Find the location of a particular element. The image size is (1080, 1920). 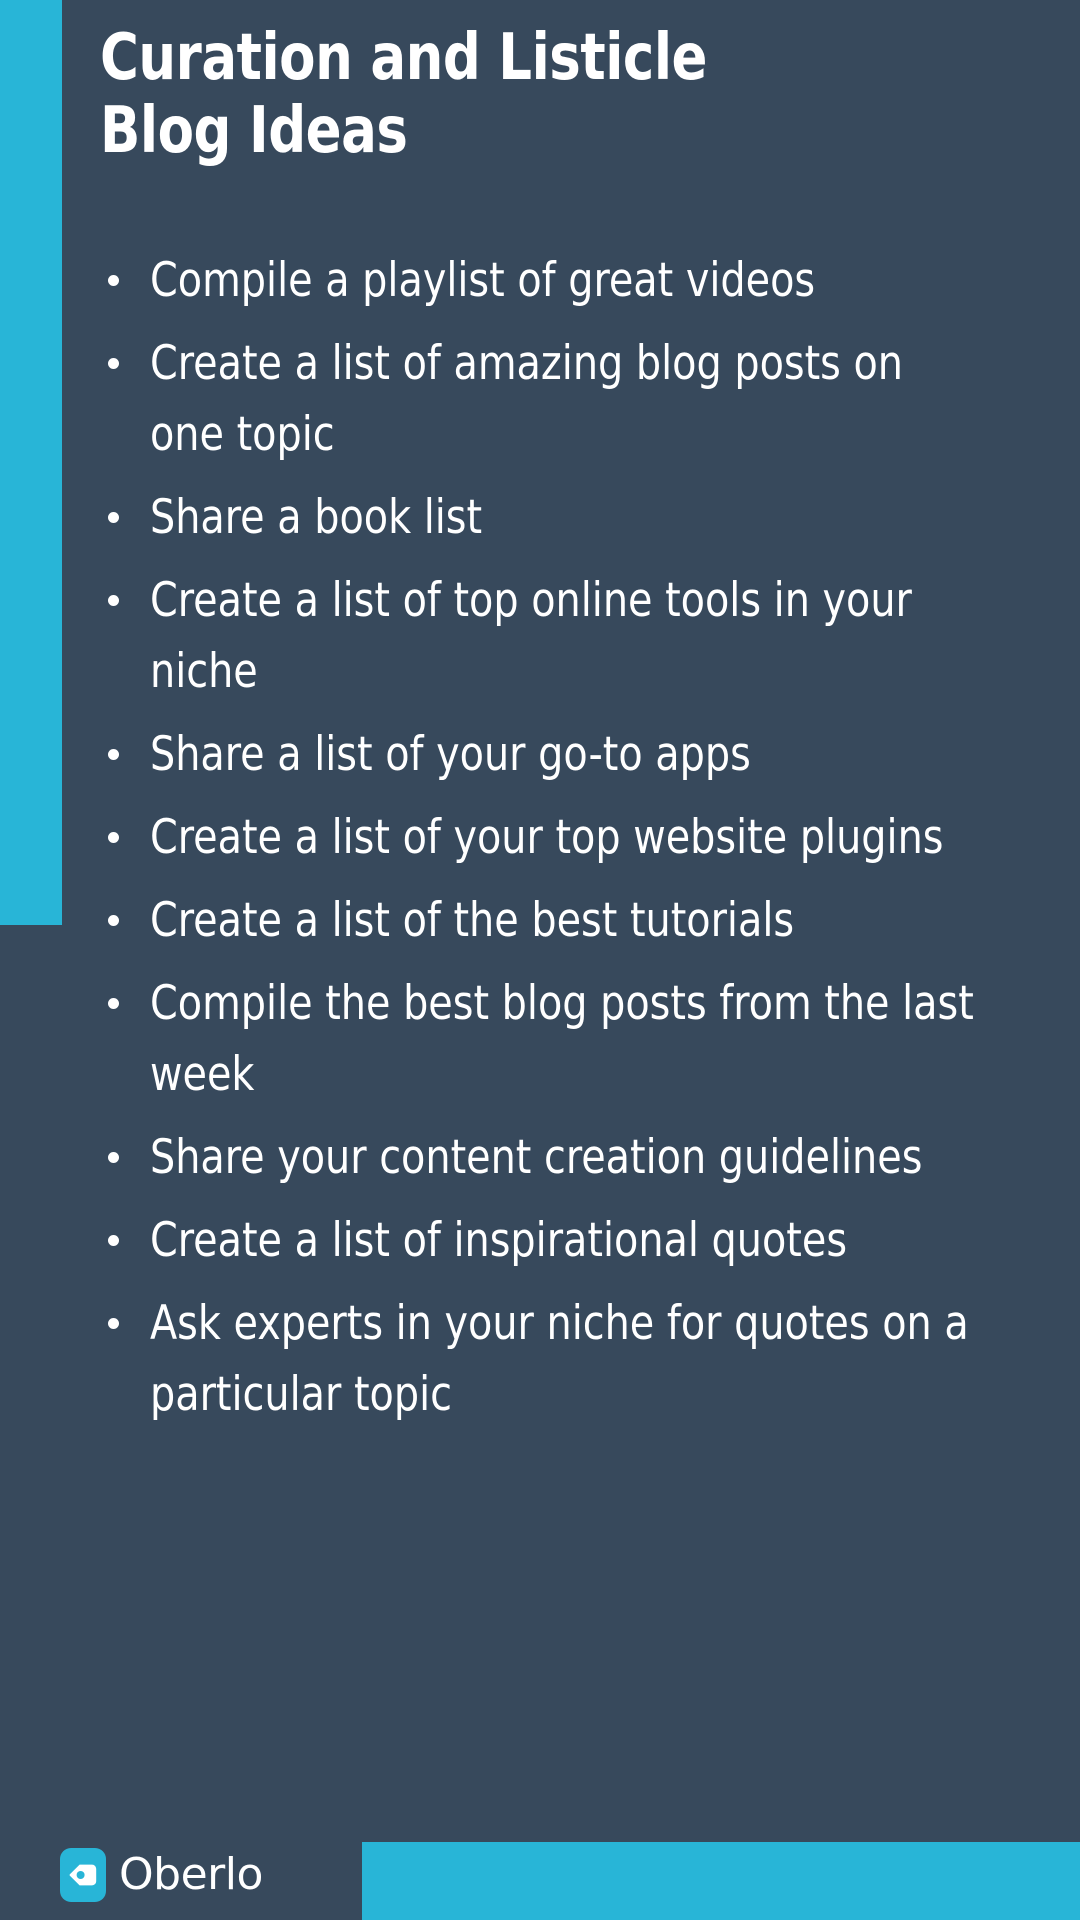

list-item: Share a list of your go-to apps is located at coordinates (540, 754).